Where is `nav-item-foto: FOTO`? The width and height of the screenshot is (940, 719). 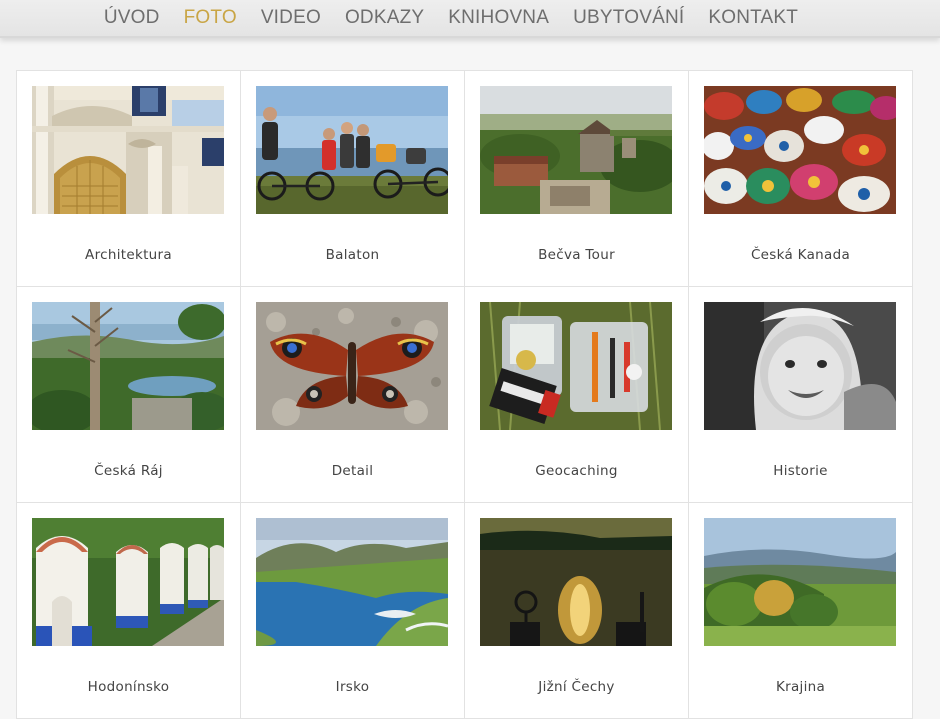 nav-item-foto: FOTO is located at coordinates (210, 18).